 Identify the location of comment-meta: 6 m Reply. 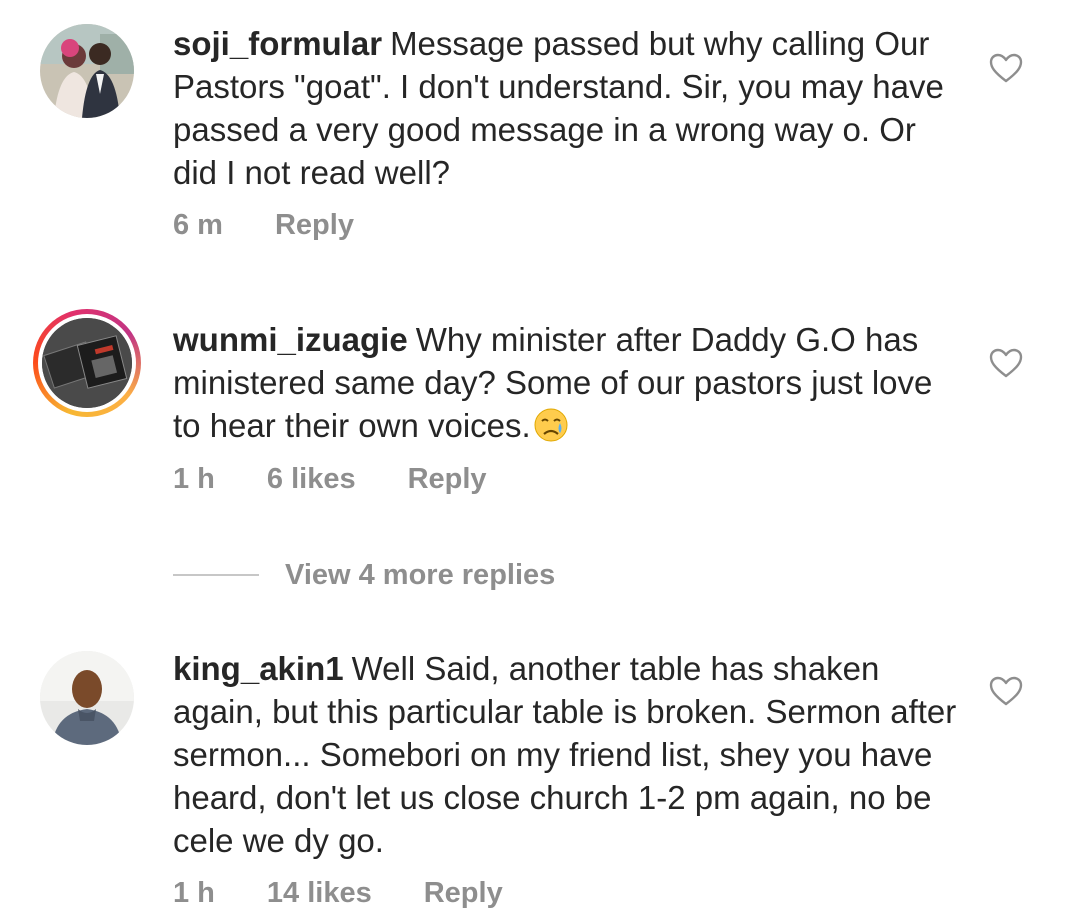
(289, 225).